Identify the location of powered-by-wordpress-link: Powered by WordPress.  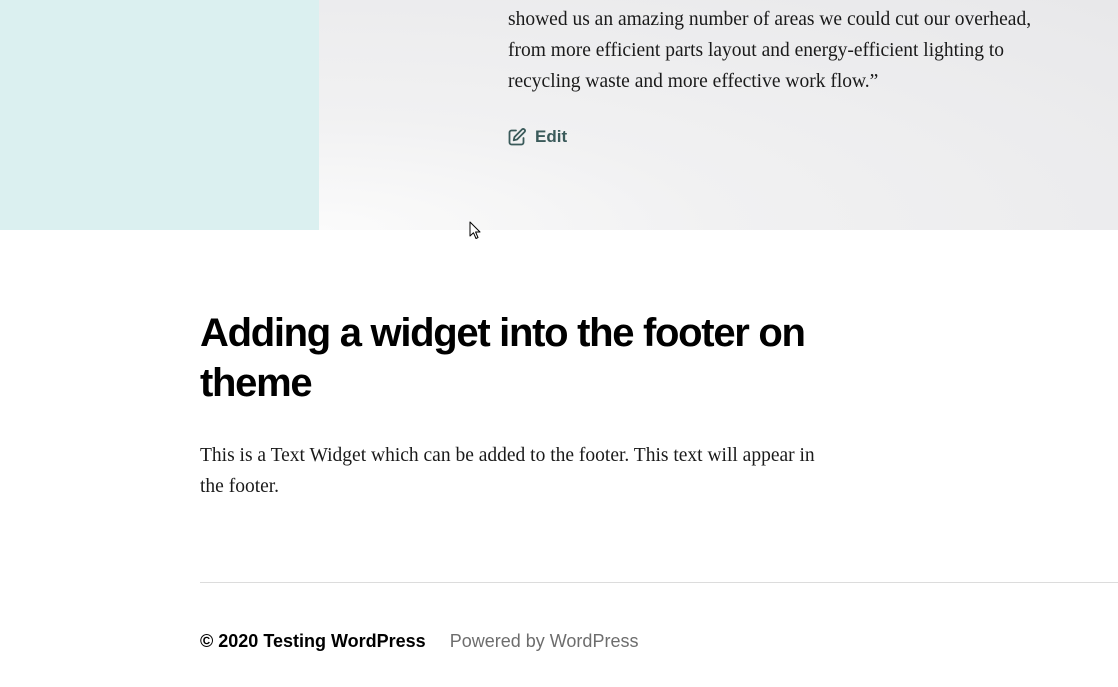
(544, 641).